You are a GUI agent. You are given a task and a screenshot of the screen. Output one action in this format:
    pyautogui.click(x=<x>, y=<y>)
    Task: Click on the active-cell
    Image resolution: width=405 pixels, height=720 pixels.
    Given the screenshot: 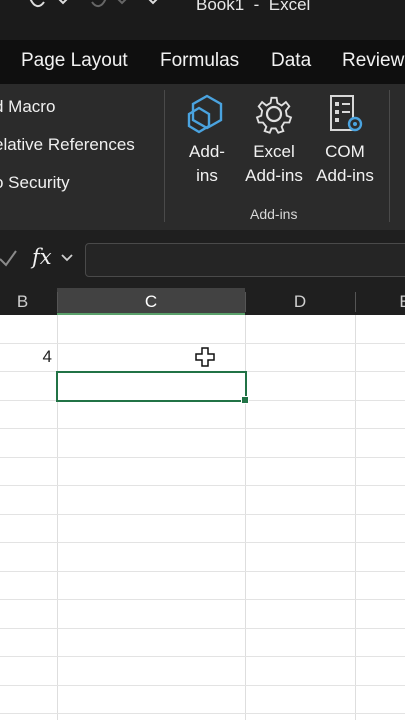 What is the action you would take?
    pyautogui.click(x=151, y=386)
    